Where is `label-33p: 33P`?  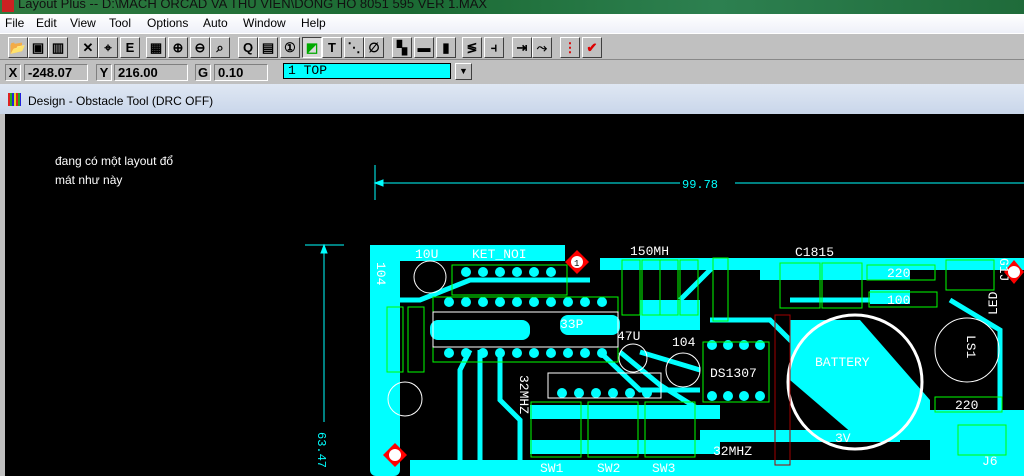 label-33p: 33P is located at coordinates (572, 324).